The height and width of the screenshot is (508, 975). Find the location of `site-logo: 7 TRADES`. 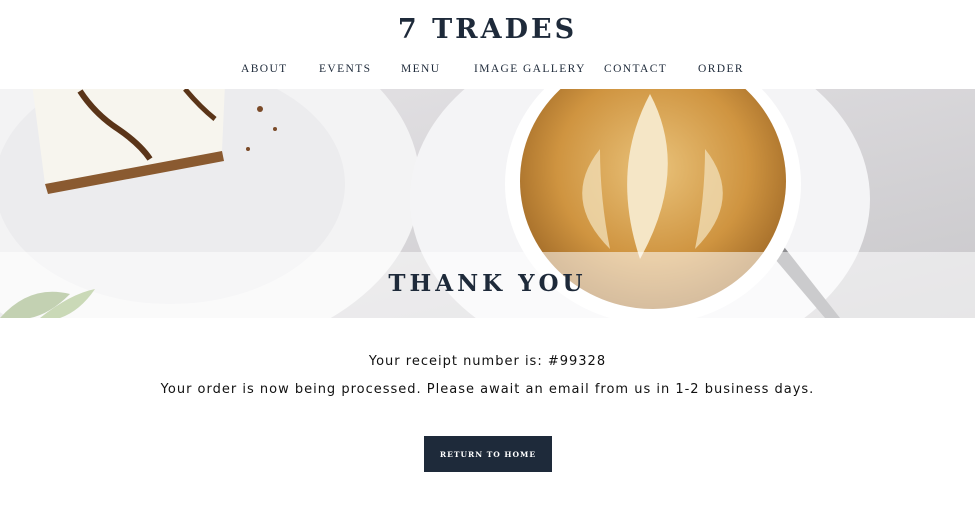

site-logo: 7 TRADES is located at coordinates (487, 29).